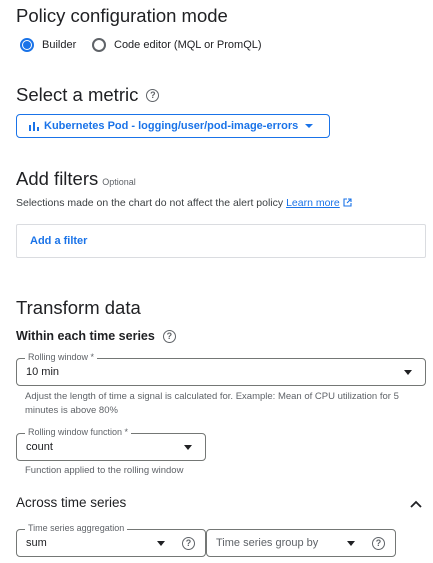  What do you see at coordinates (104, 470) in the screenshot?
I see `rolling-function-hint: Function applied to the rolling window` at bounding box center [104, 470].